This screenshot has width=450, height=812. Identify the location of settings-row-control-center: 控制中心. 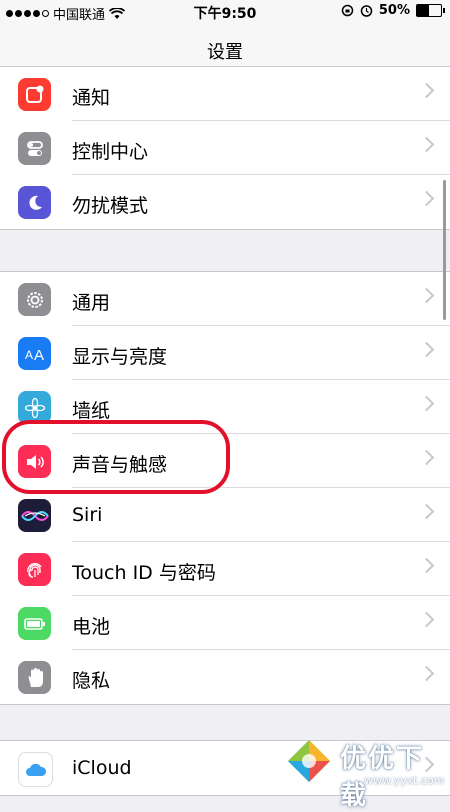
(225, 148).